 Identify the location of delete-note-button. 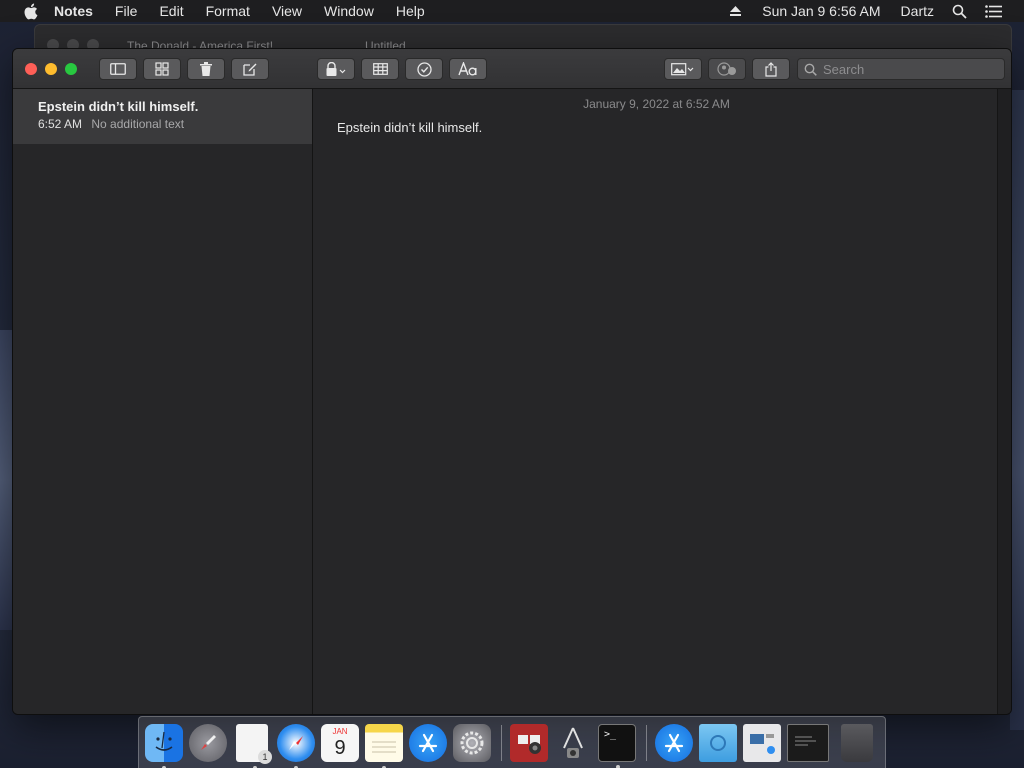
(206, 69).